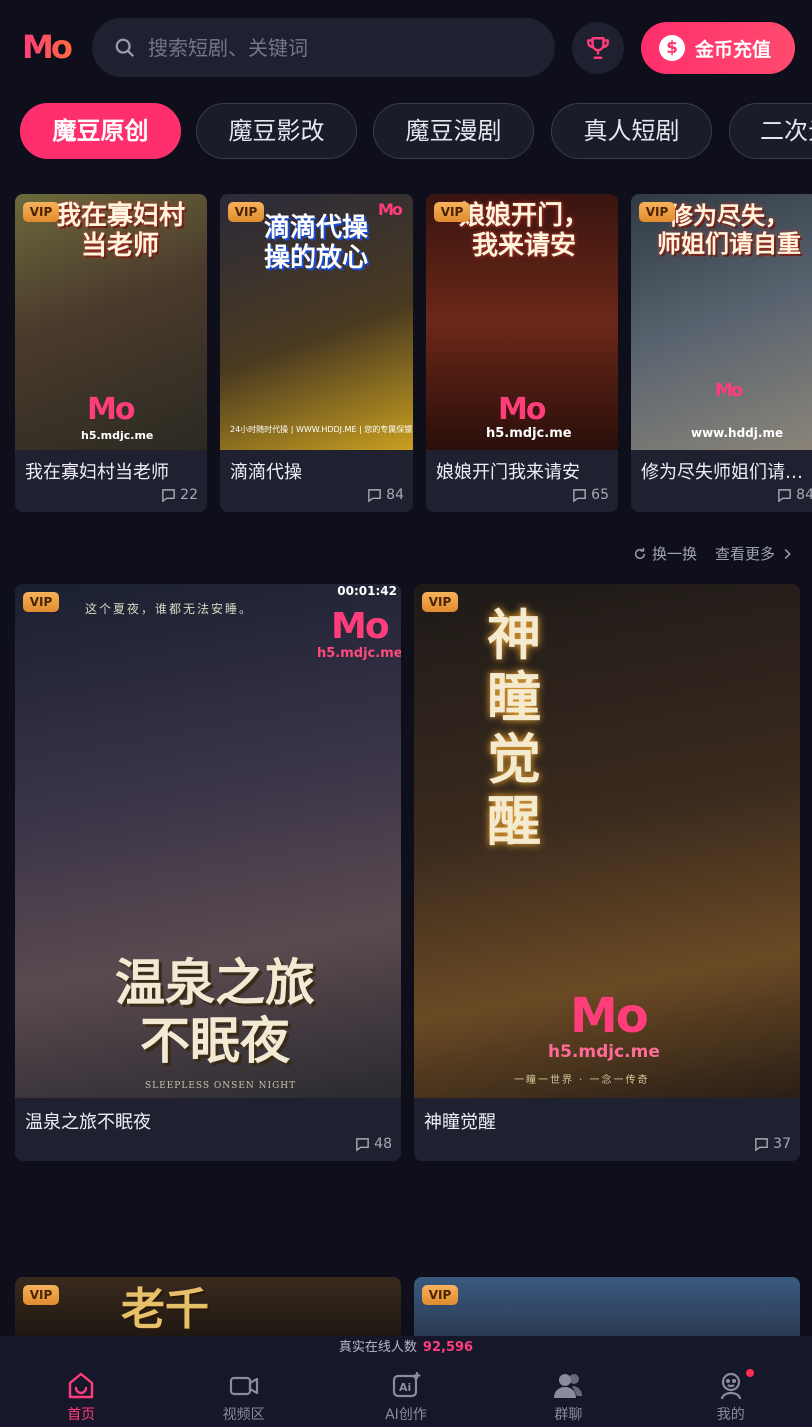  What do you see at coordinates (367, 591) in the screenshot?
I see `duration-label: 00:01:42` at bounding box center [367, 591].